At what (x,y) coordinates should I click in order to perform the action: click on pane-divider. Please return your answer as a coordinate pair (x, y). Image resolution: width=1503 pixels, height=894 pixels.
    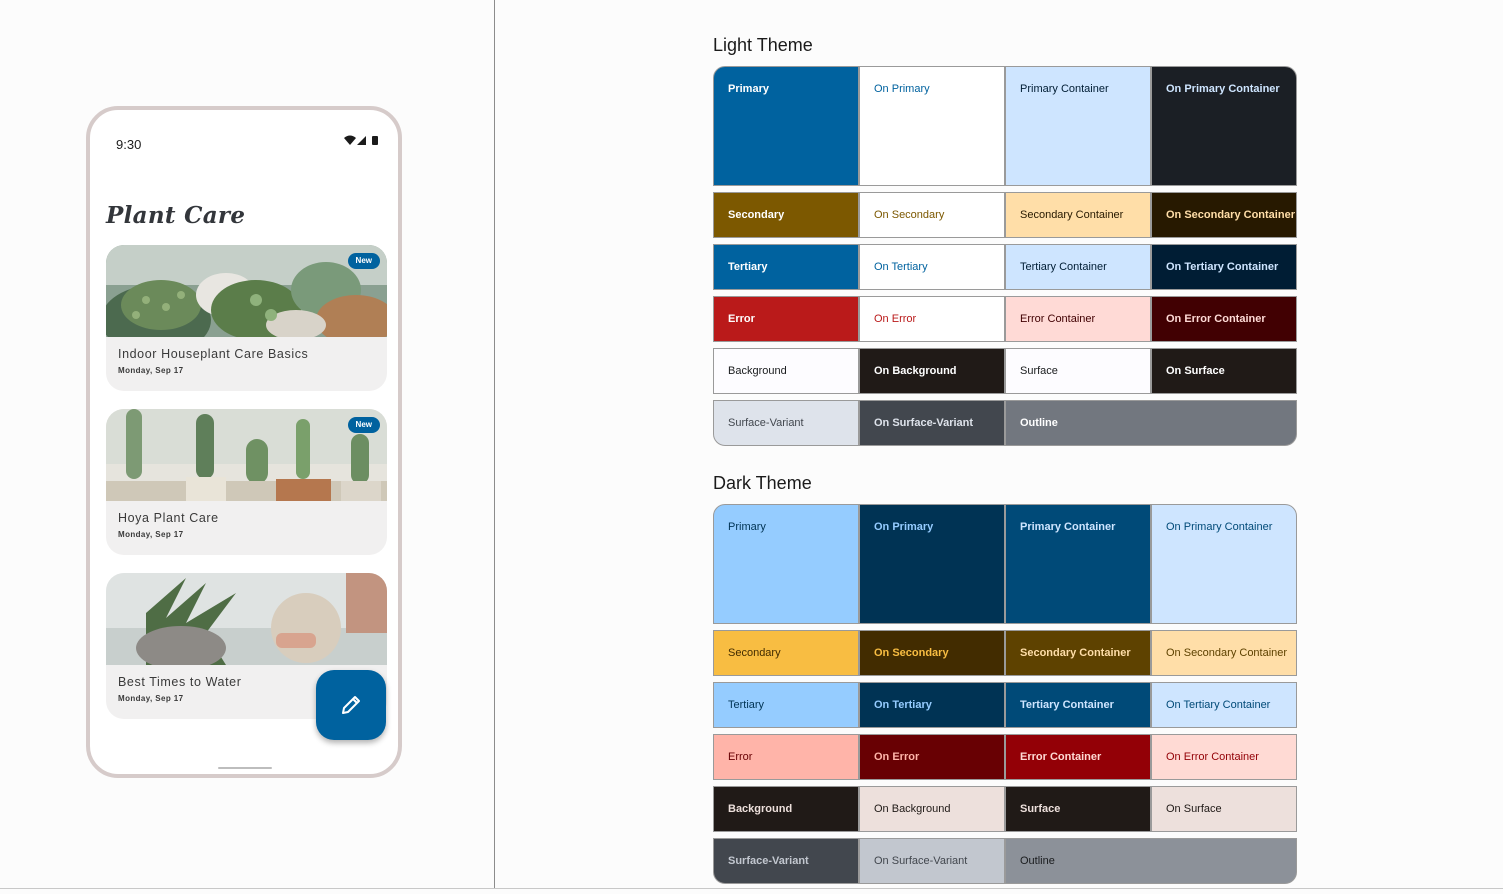
    Looking at the image, I should click on (494, 444).